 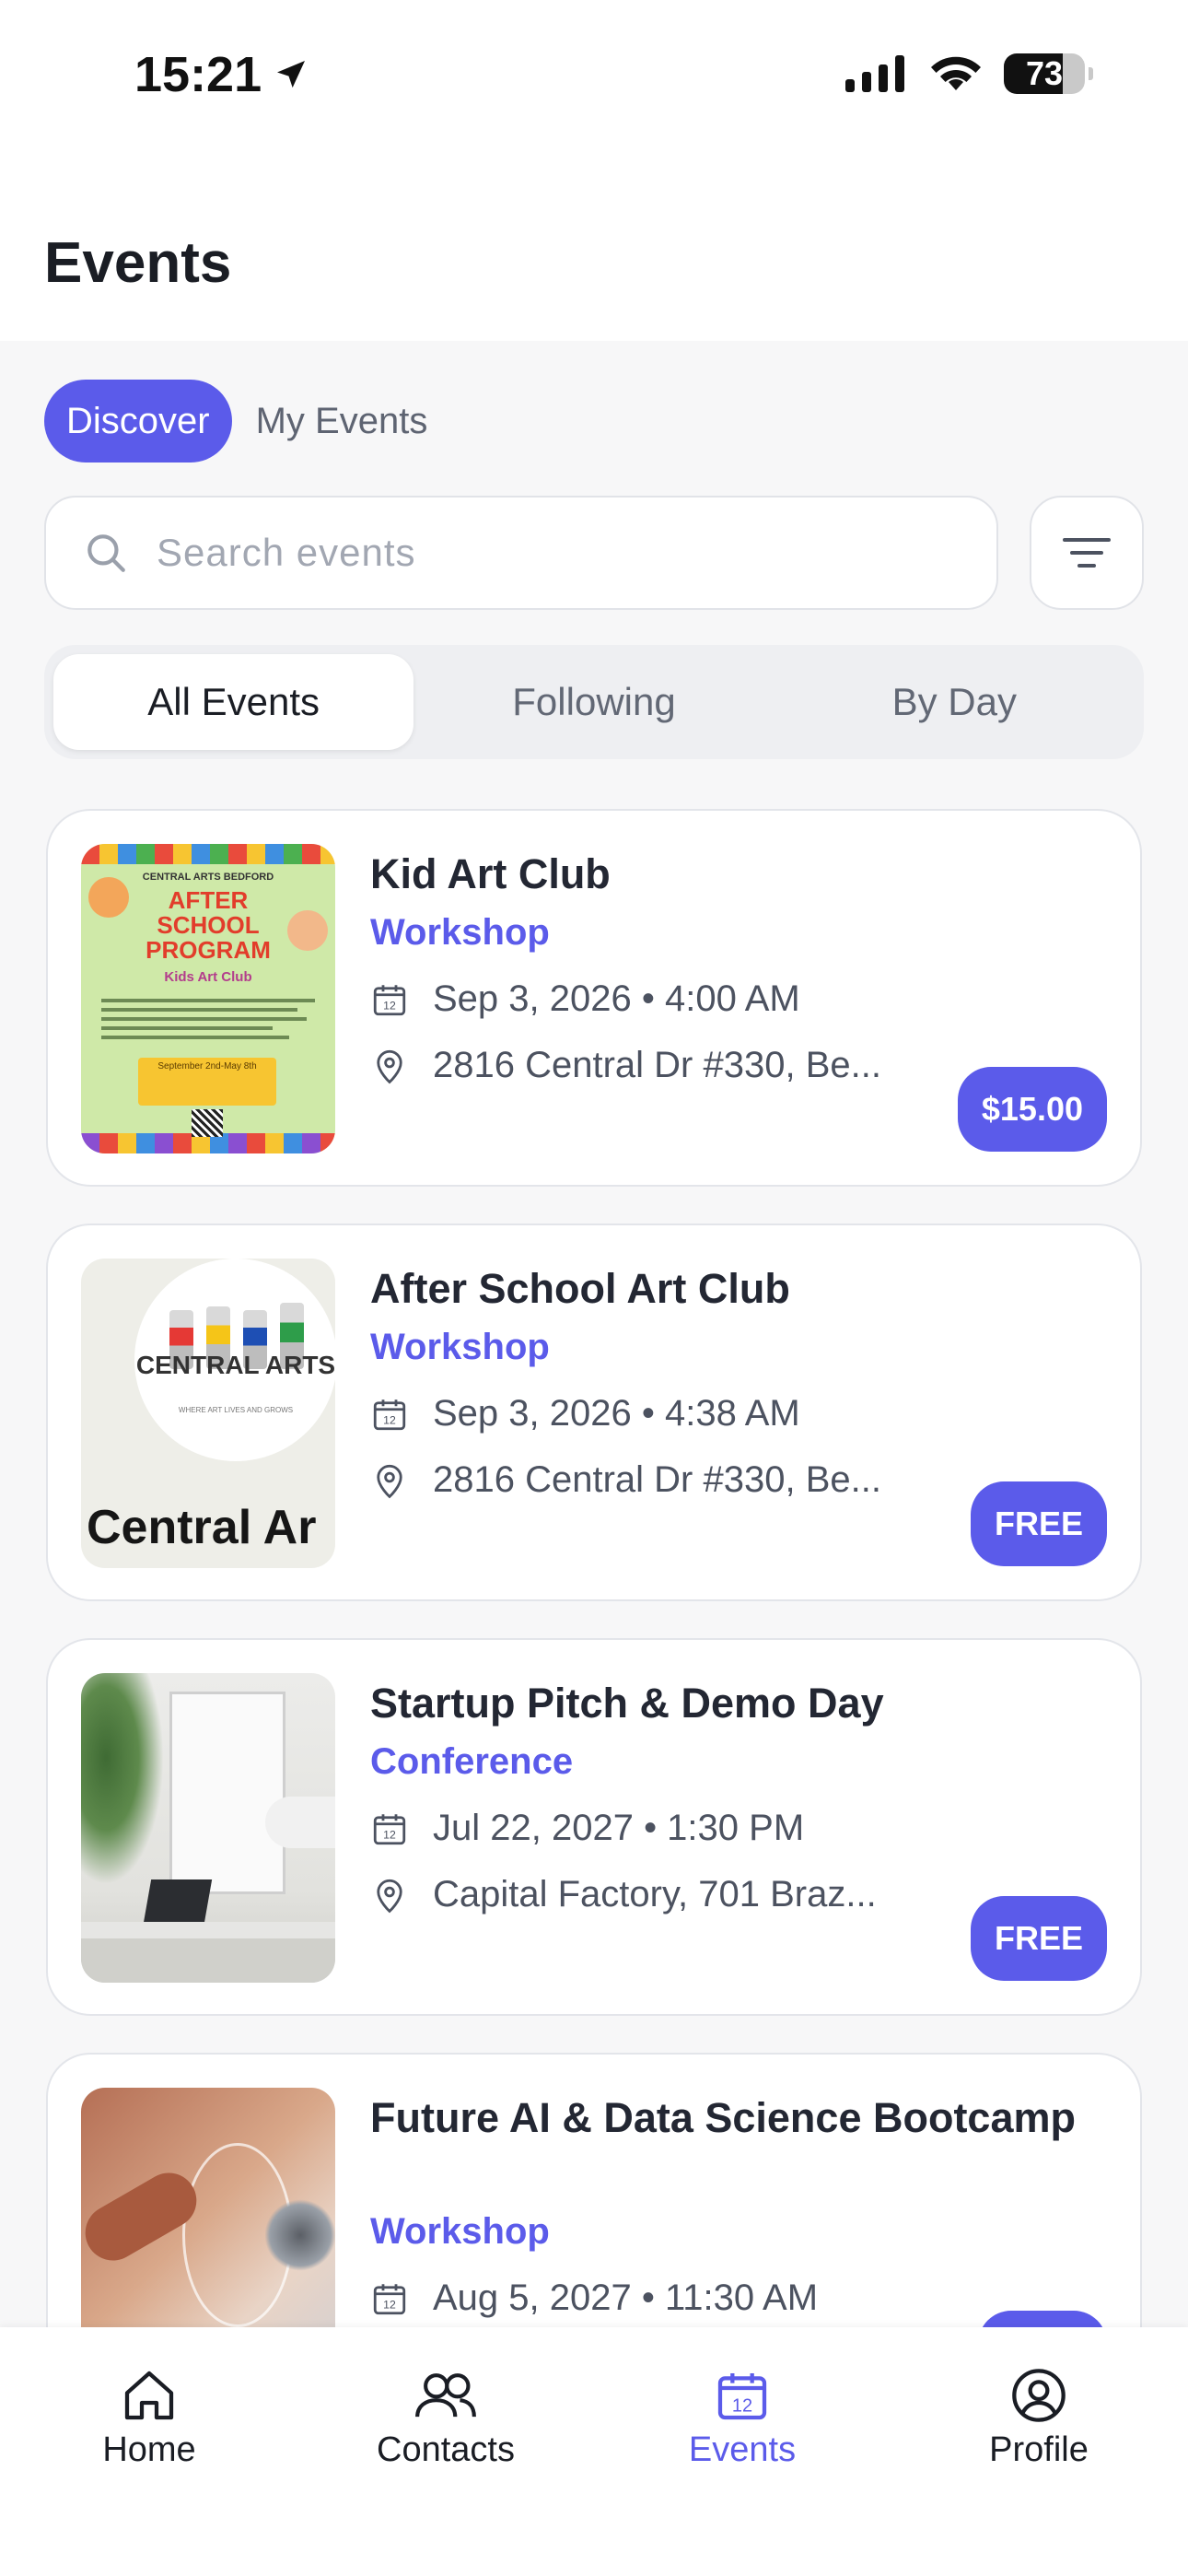 I want to click on poster-kid-right, so click(x=307, y=930).